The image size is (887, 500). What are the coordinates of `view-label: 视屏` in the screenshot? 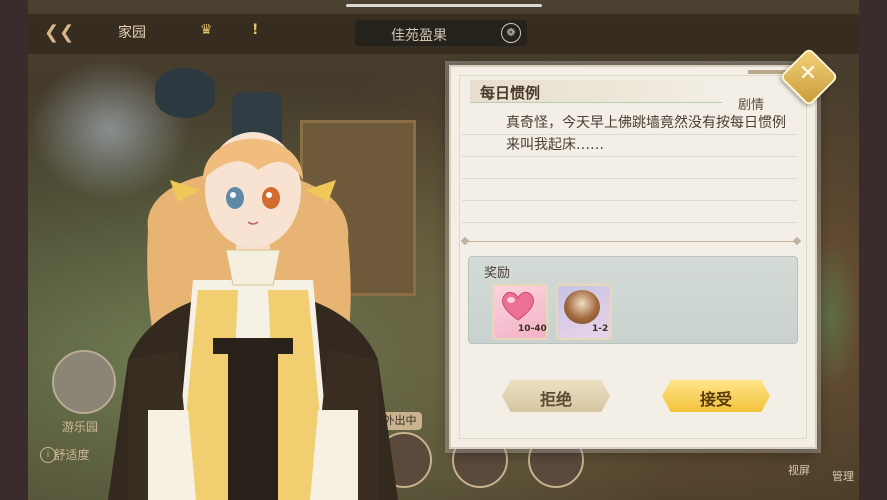 It's located at (799, 470).